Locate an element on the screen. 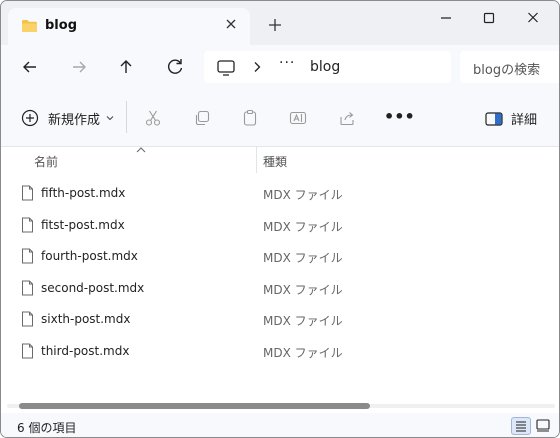 The image size is (560, 438). details-button: 詳細 is located at coordinates (511, 118).